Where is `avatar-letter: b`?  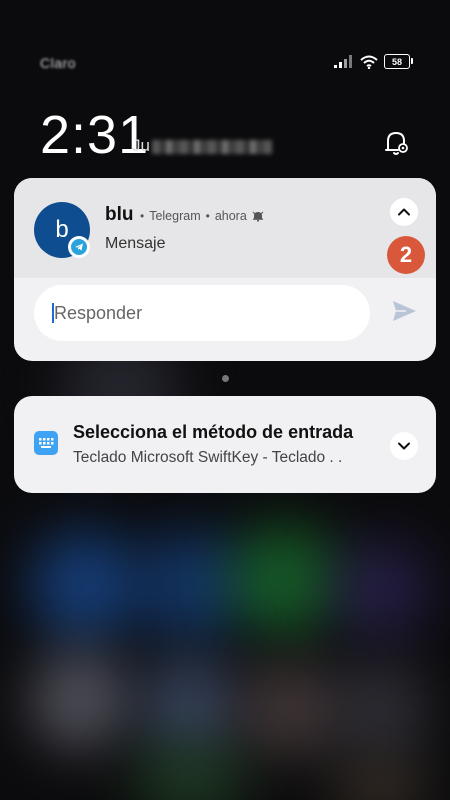
avatar-letter: b is located at coordinates (62, 229).